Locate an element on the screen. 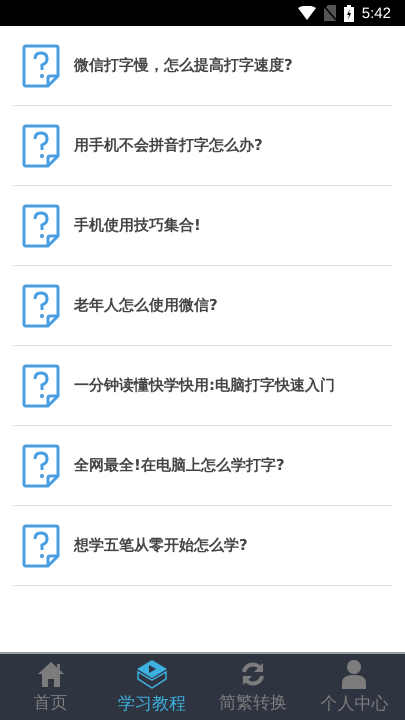  article-title: 用手机不会拼音打字怎么办? is located at coordinates (168, 145).